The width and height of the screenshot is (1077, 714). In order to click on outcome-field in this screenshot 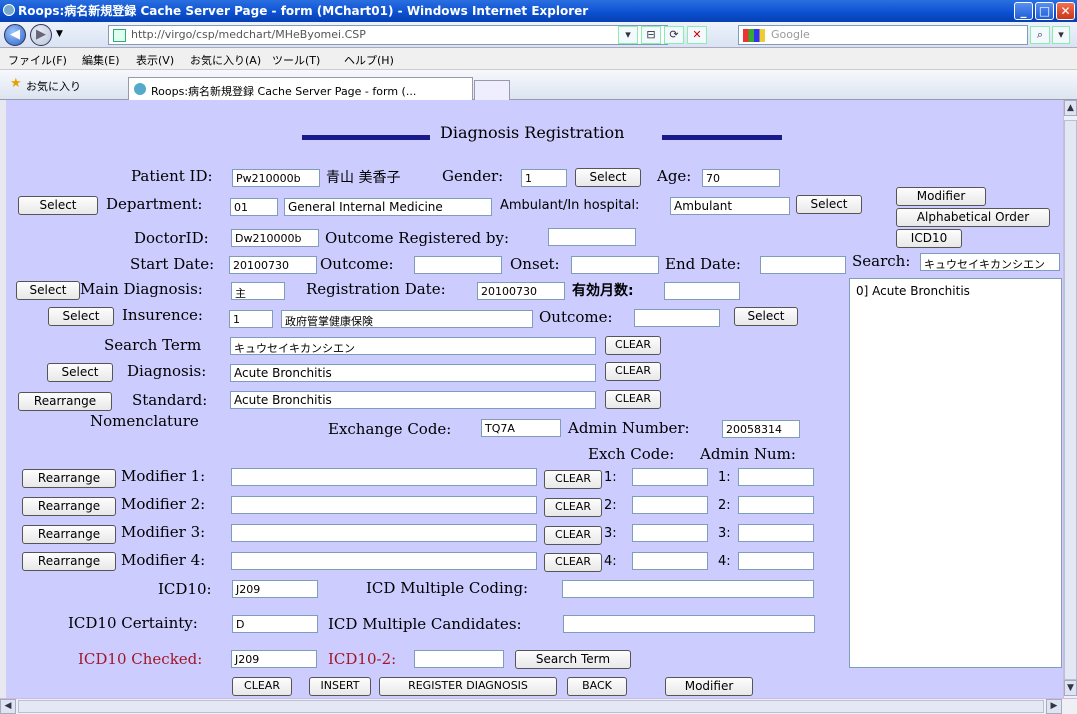, I will do `click(458, 265)`.